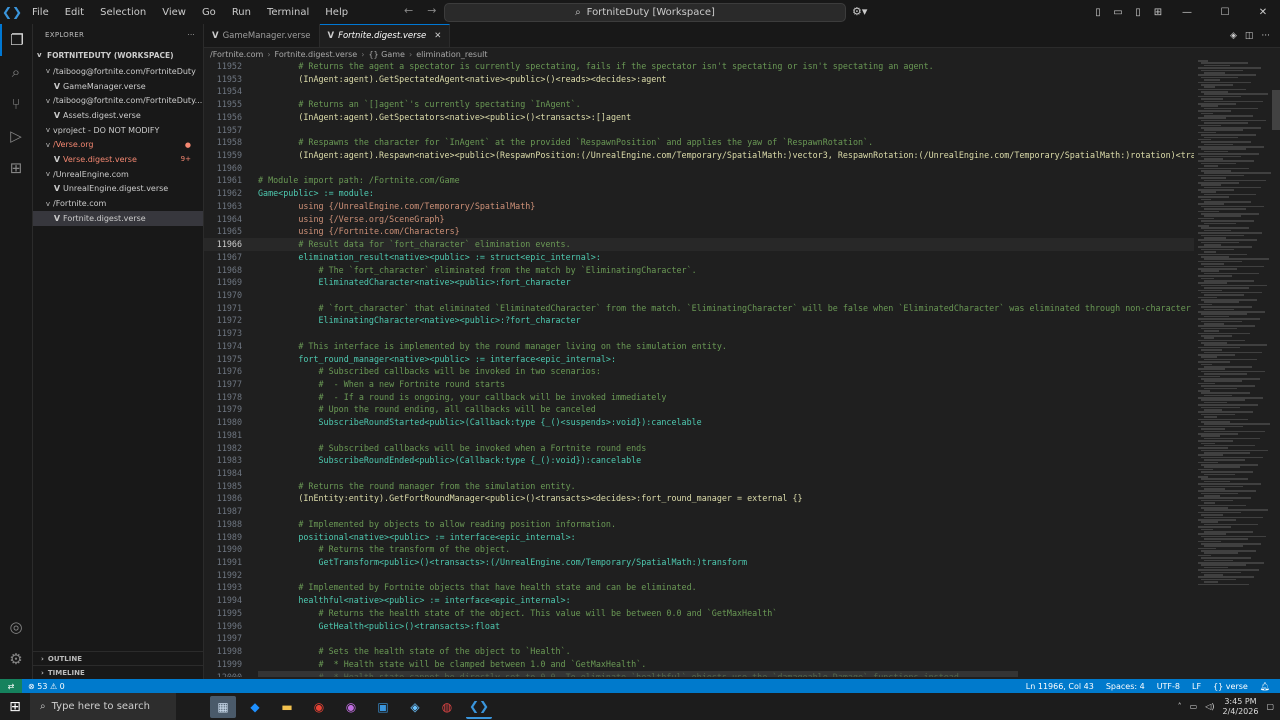 The width and height of the screenshot is (1280, 720). I want to click on menu-edit: Edit, so click(74, 12).